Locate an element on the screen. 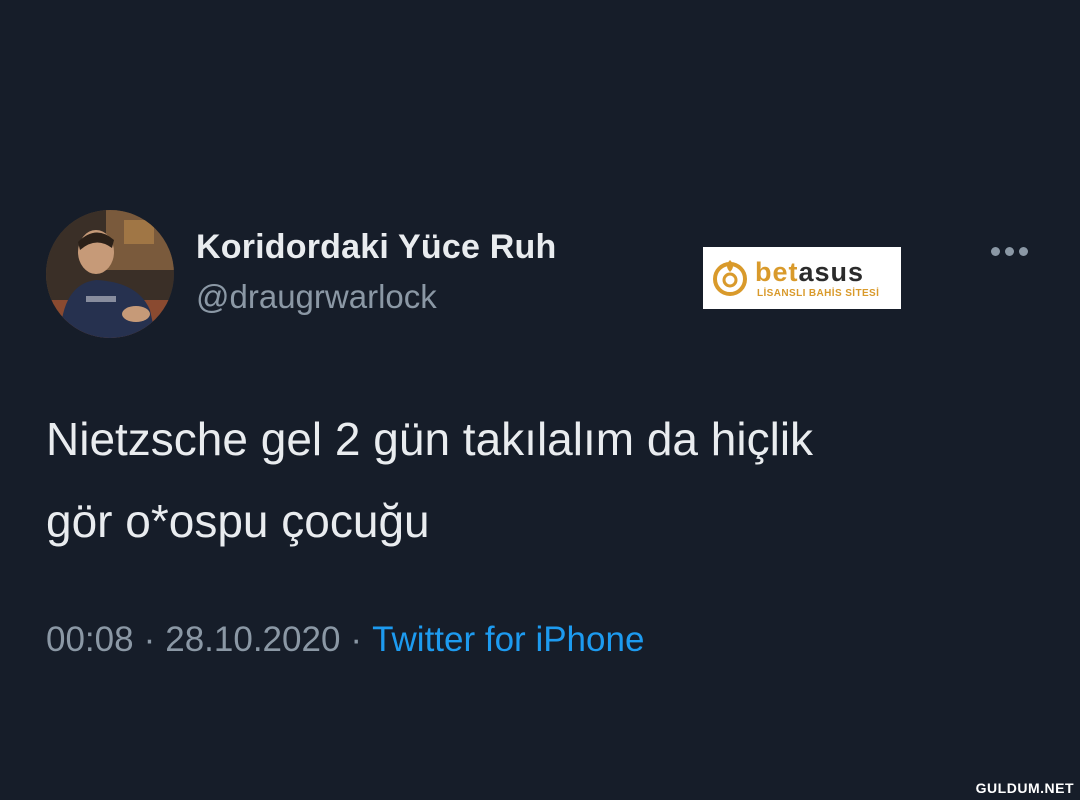  ad-banner: betasus LİSANSLI BAHİS SİTESİ is located at coordinates (802, 278).